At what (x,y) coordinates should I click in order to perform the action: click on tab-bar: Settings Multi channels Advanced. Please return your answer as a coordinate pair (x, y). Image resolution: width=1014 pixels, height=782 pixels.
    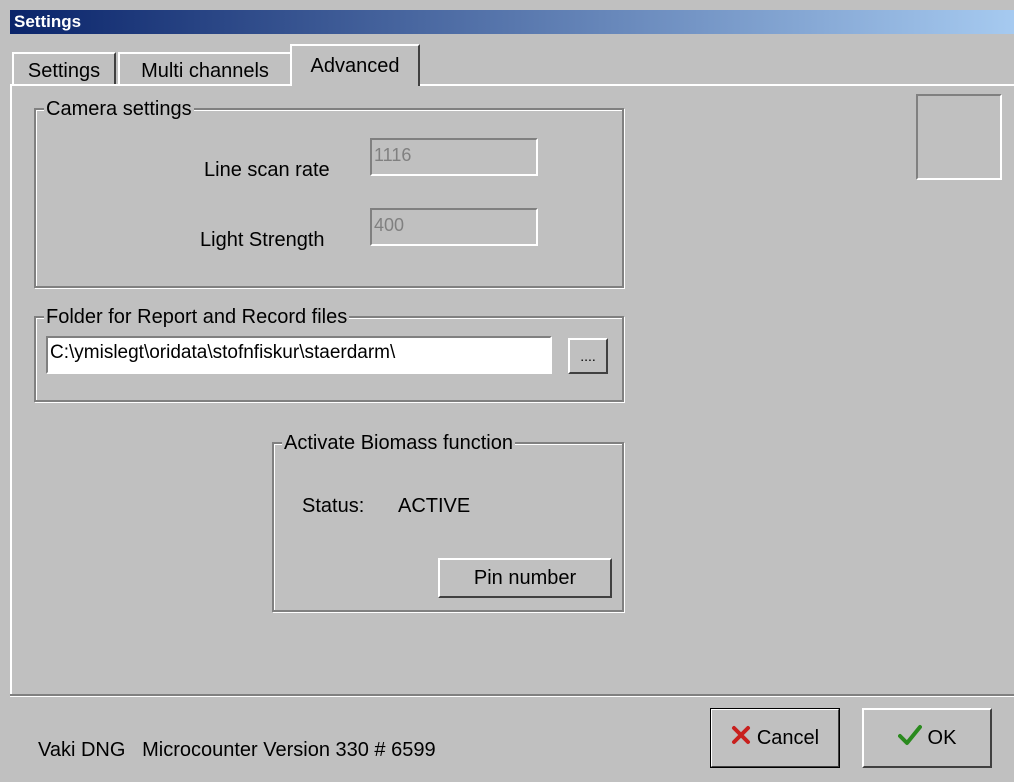
    Looking at the image, I should click on (512, 61).